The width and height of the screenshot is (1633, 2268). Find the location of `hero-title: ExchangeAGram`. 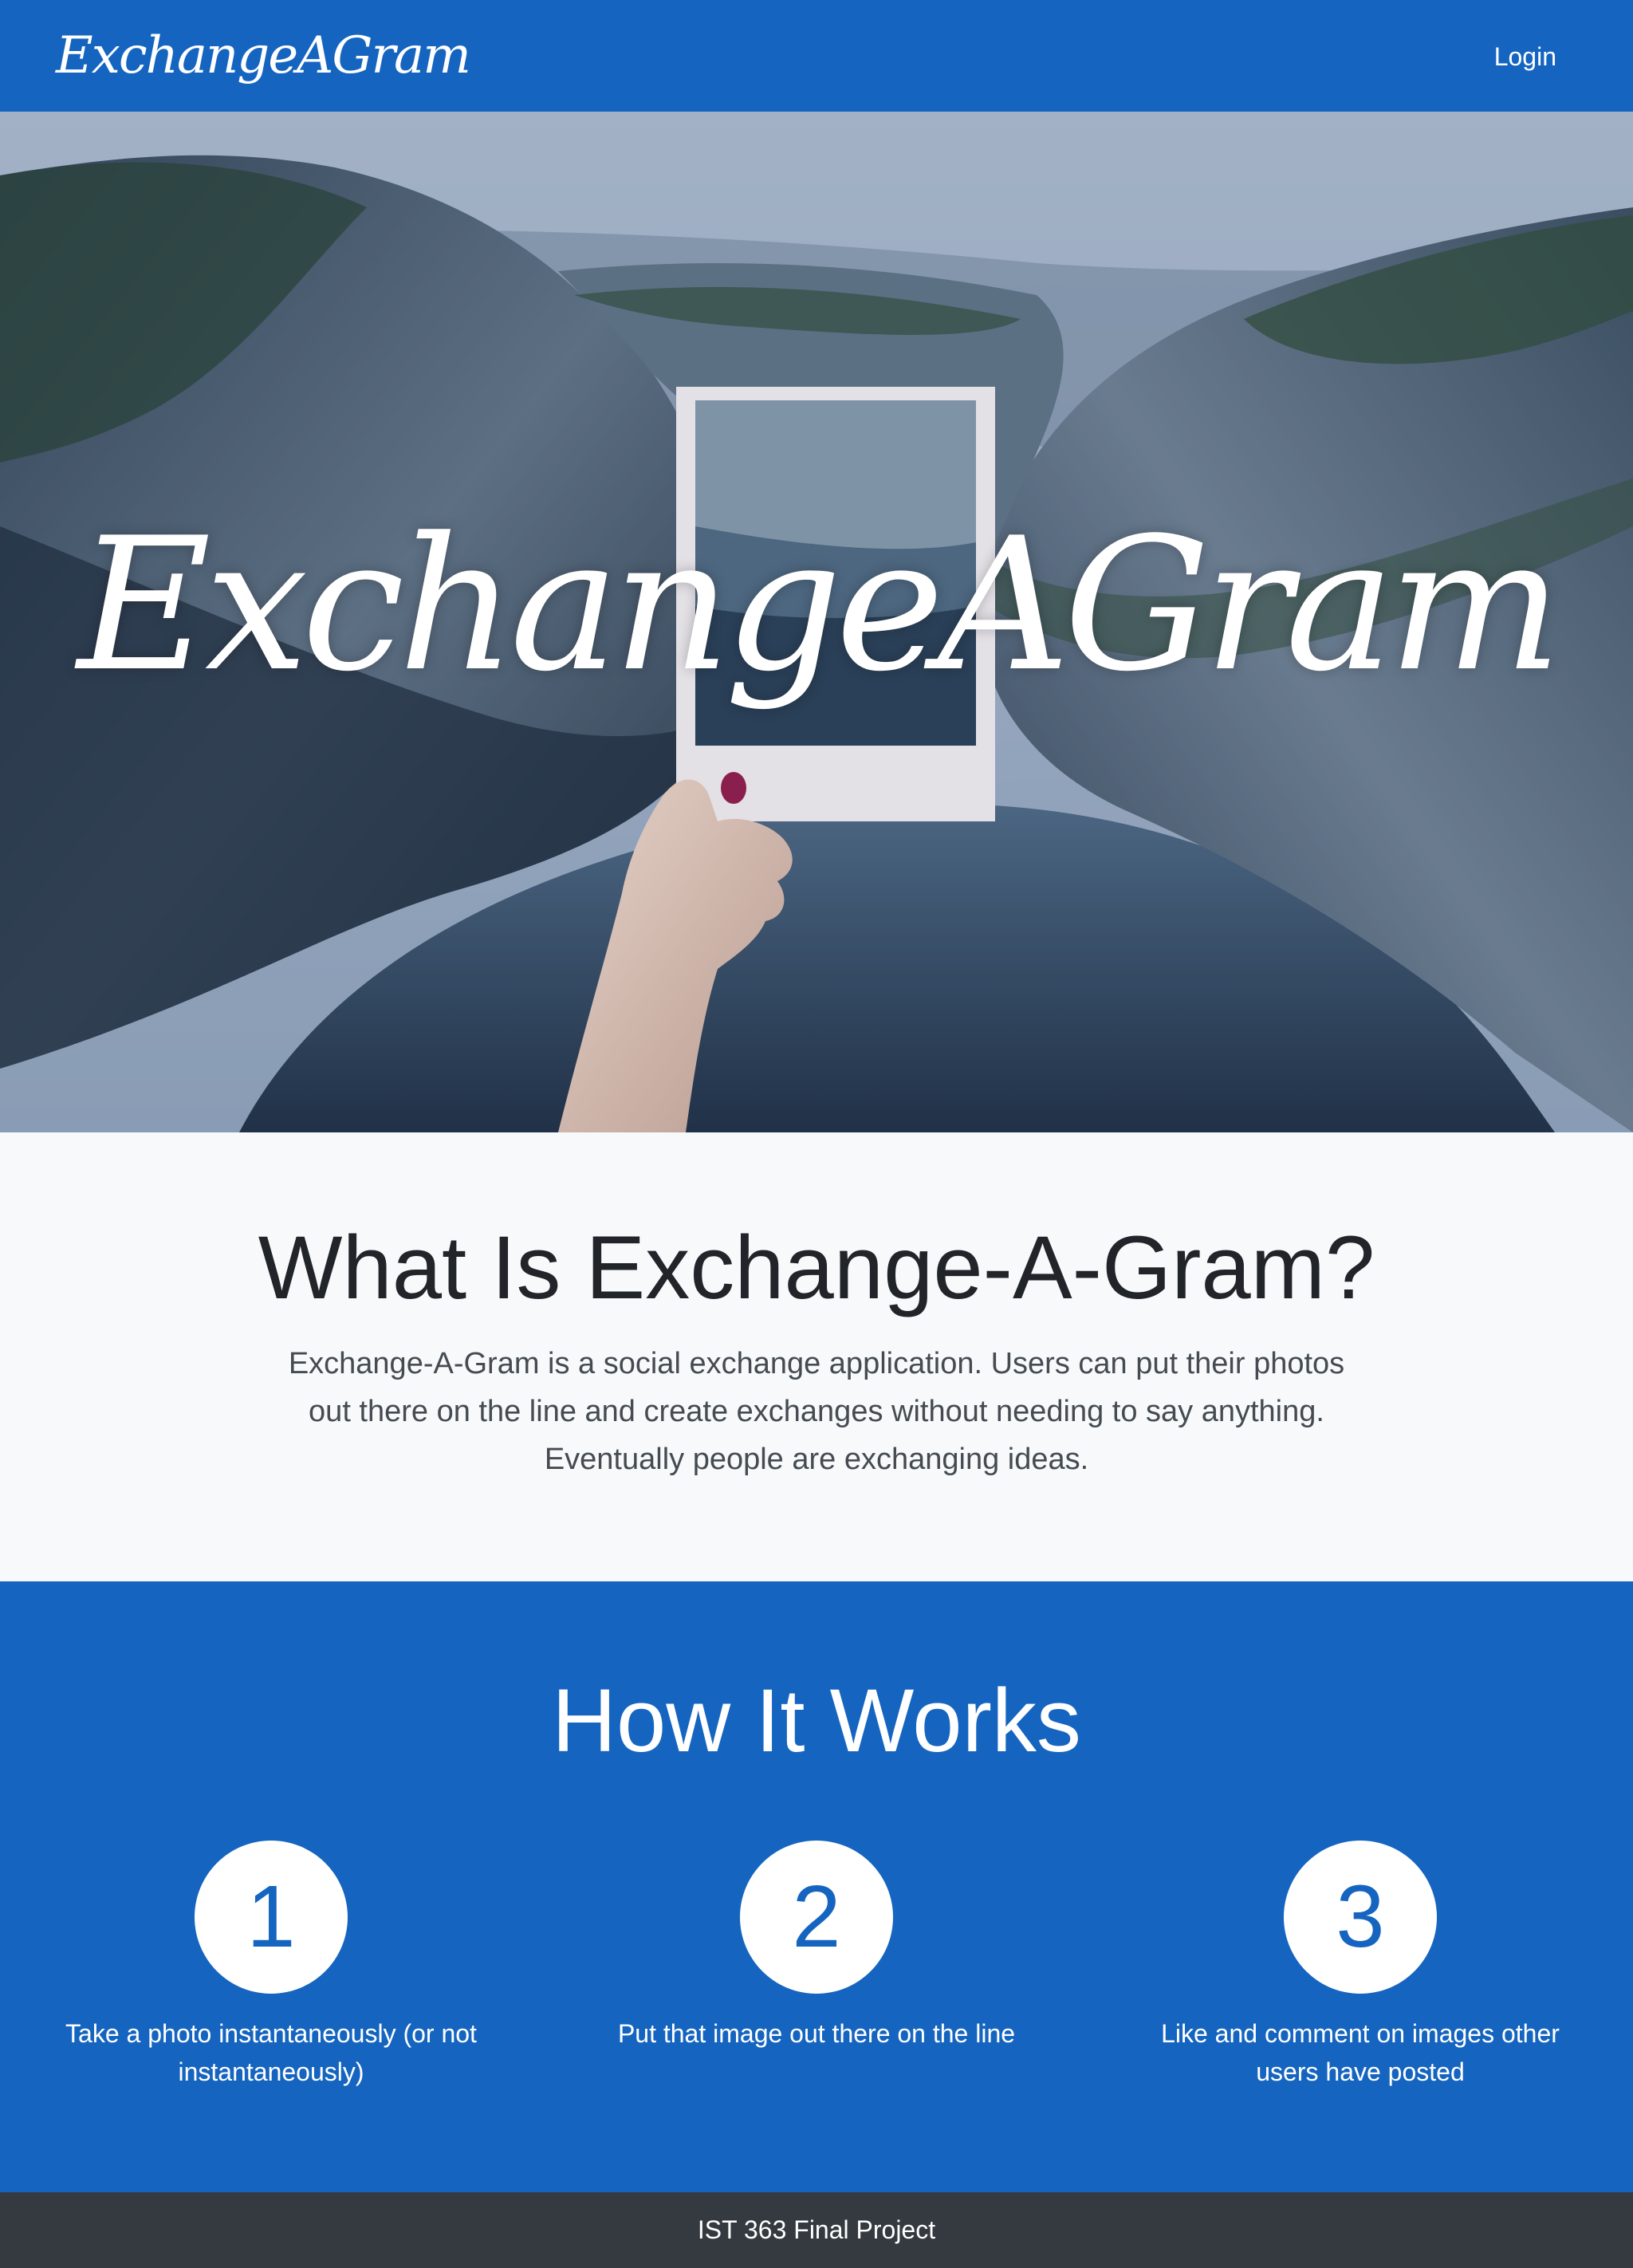

hero-title: ExchangeAGram is located at coordinates (820, 605).